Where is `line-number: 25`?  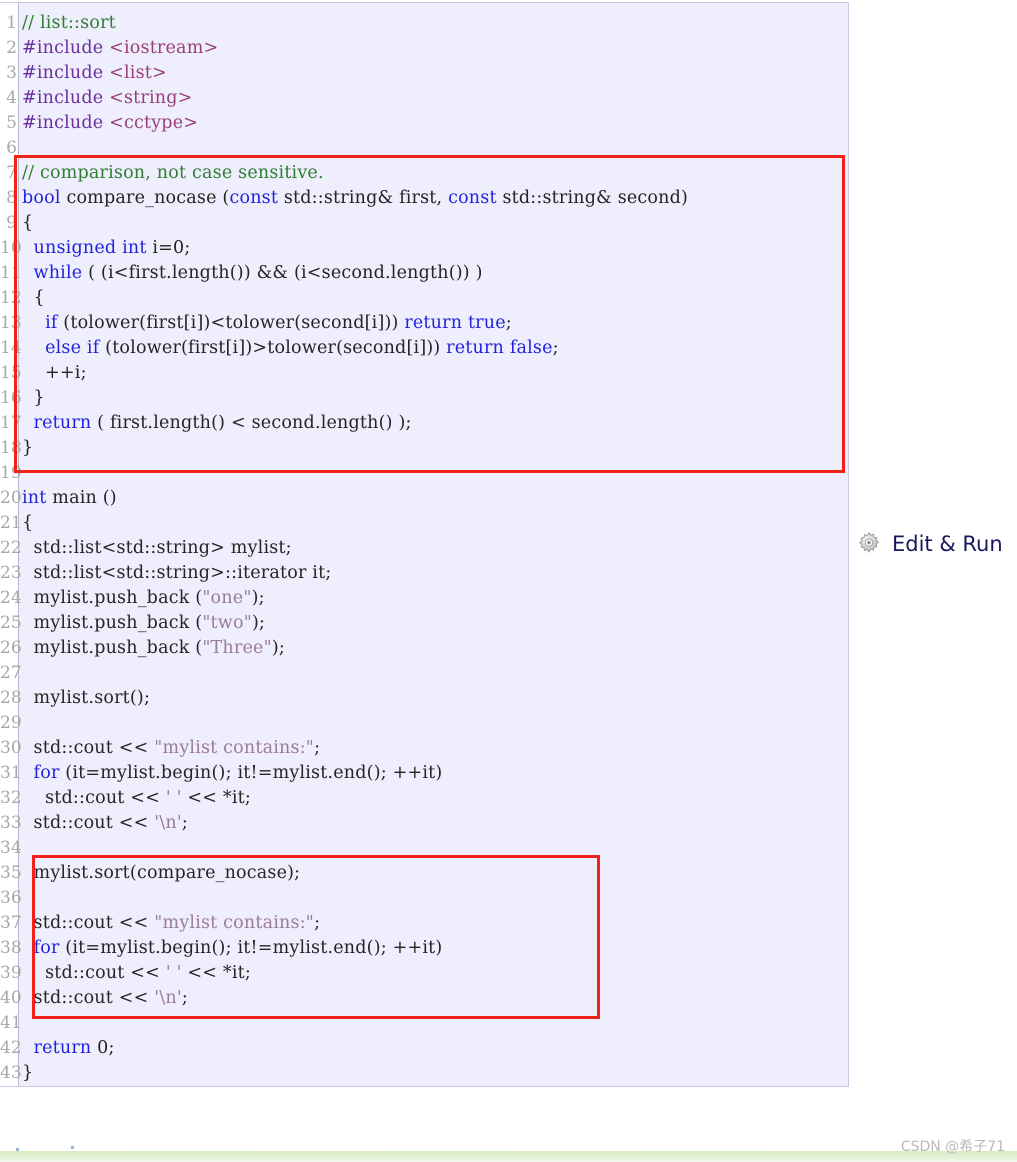
line-number: 25 is located at coordinates (11, 623).